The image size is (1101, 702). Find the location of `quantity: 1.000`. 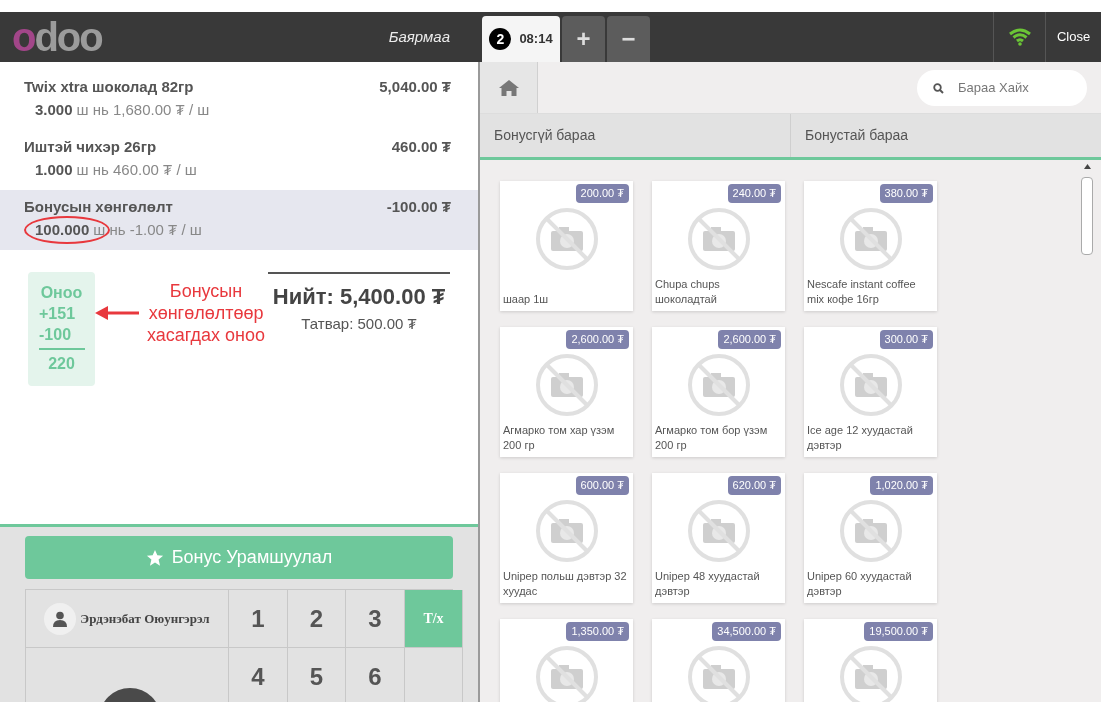

quantity: 1.000 is located at coordinates (54, 169).